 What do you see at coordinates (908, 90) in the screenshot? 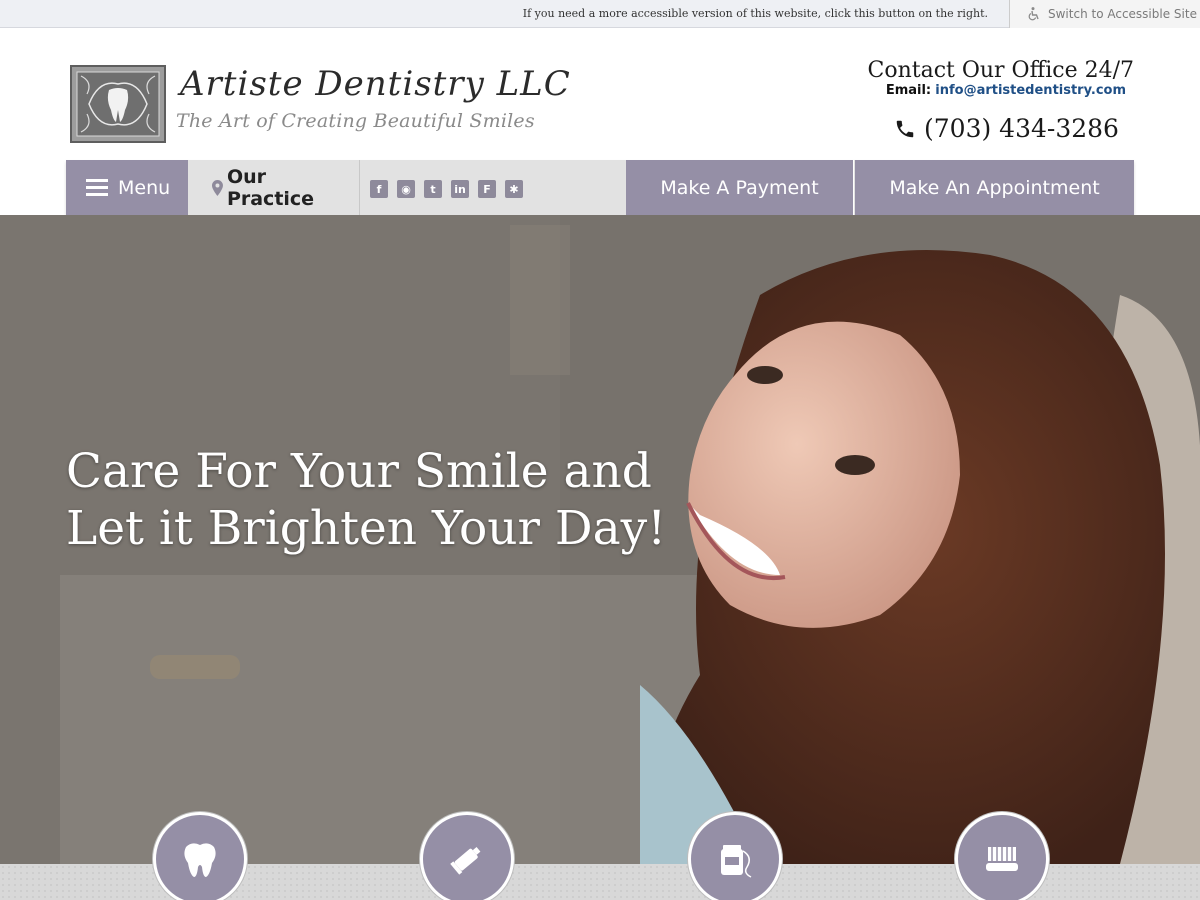
I see `email-label: Email:` at bounding box center [908, 90].